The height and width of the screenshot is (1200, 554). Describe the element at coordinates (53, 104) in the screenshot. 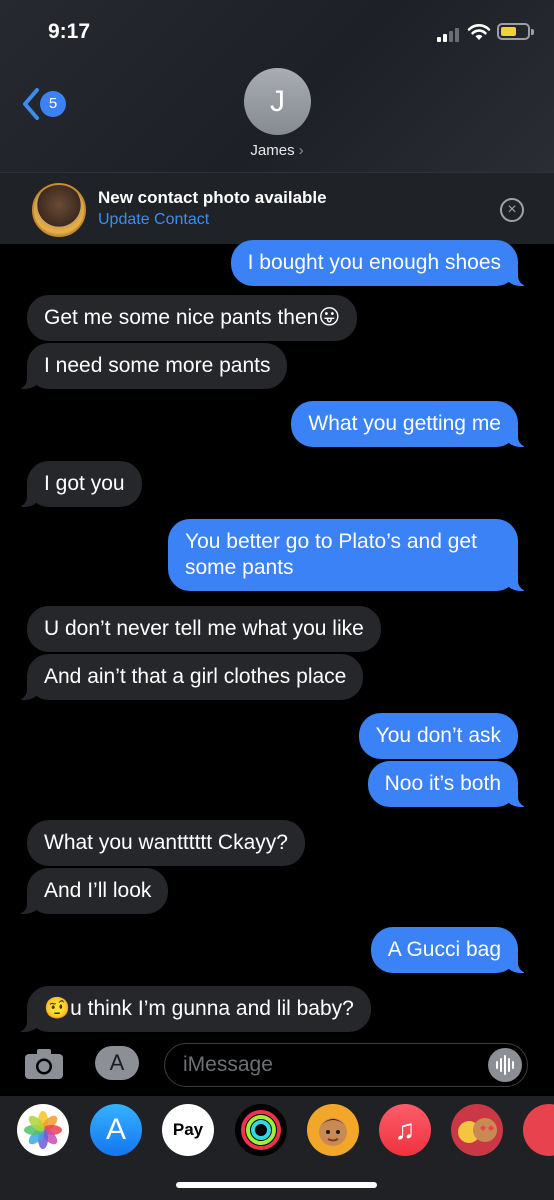

I see `unread-count-badge: 5` at that location.